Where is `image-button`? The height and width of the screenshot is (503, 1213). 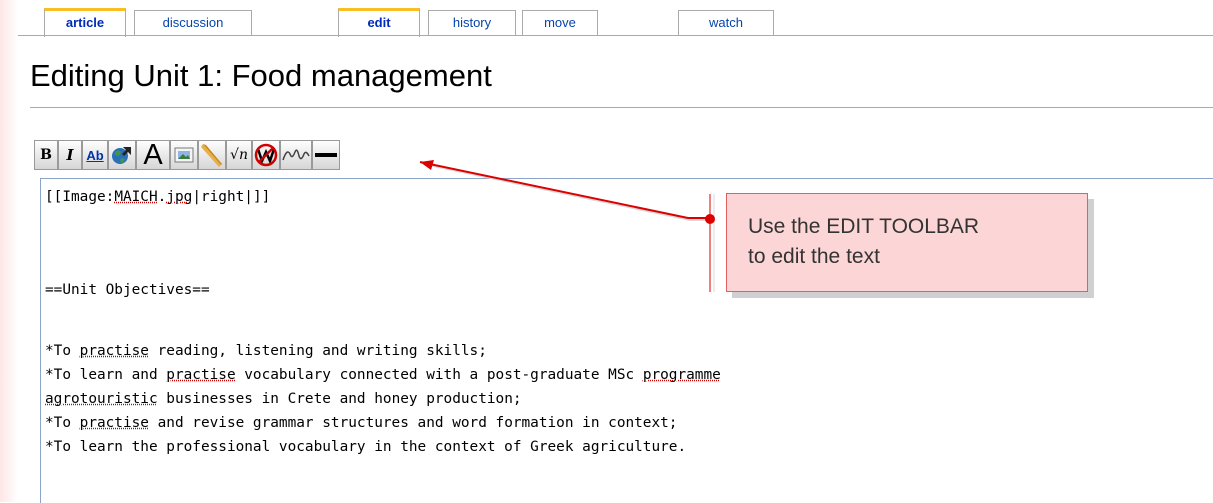 image-button is located at coordinates (184, 155).